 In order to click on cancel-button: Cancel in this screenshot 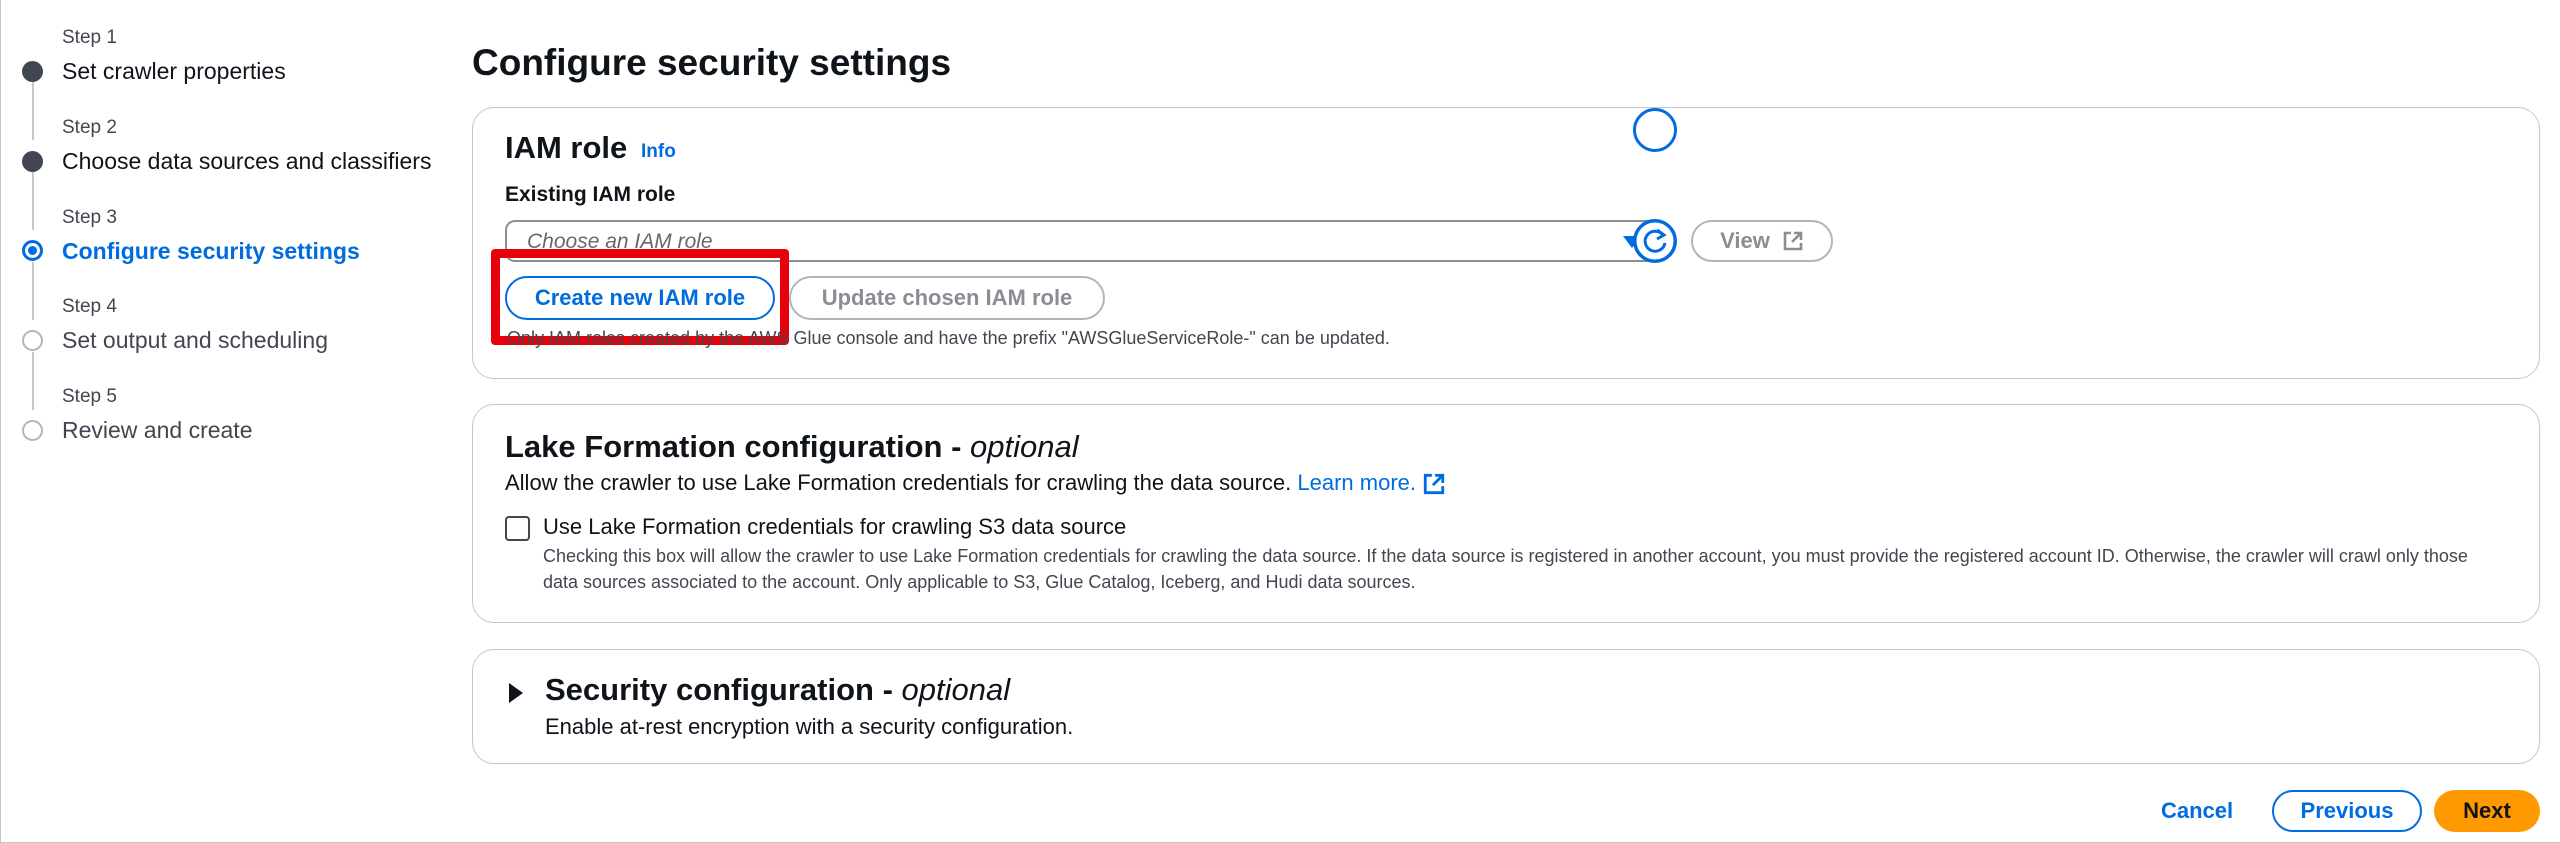, I will do `click(2197, 811)`.